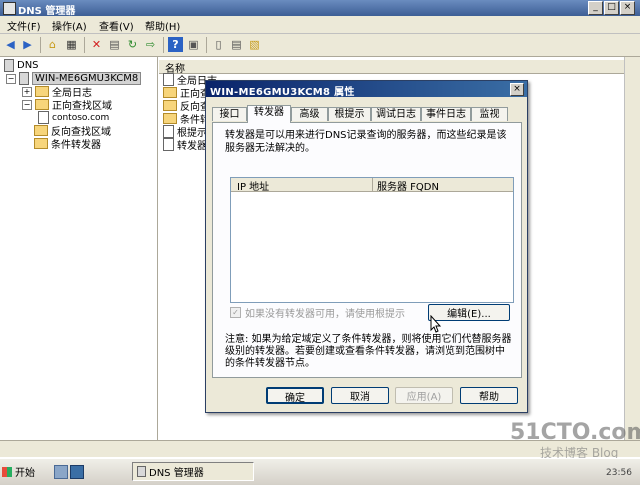 This screenshot has height=485, width=640. What do you see at coordinates (193, 44) in the screenshot?
I see `console-icon: ▣` at bounding box center [193, 44].